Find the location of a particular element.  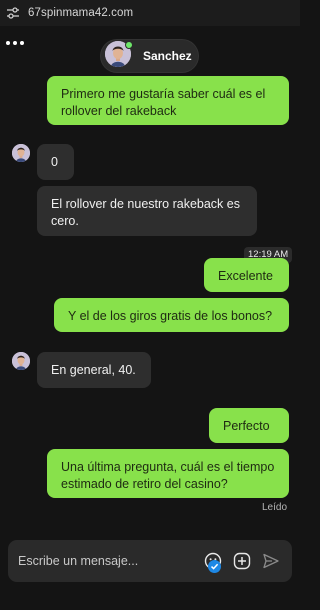

add-icon is located at coordinates (242, 561).